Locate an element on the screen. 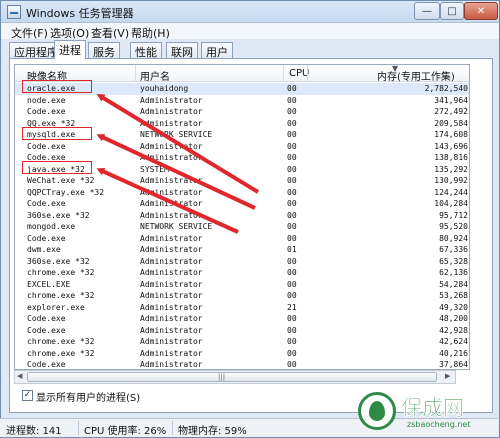  process-memory: 209,584 is located at coordinates (451, 123).